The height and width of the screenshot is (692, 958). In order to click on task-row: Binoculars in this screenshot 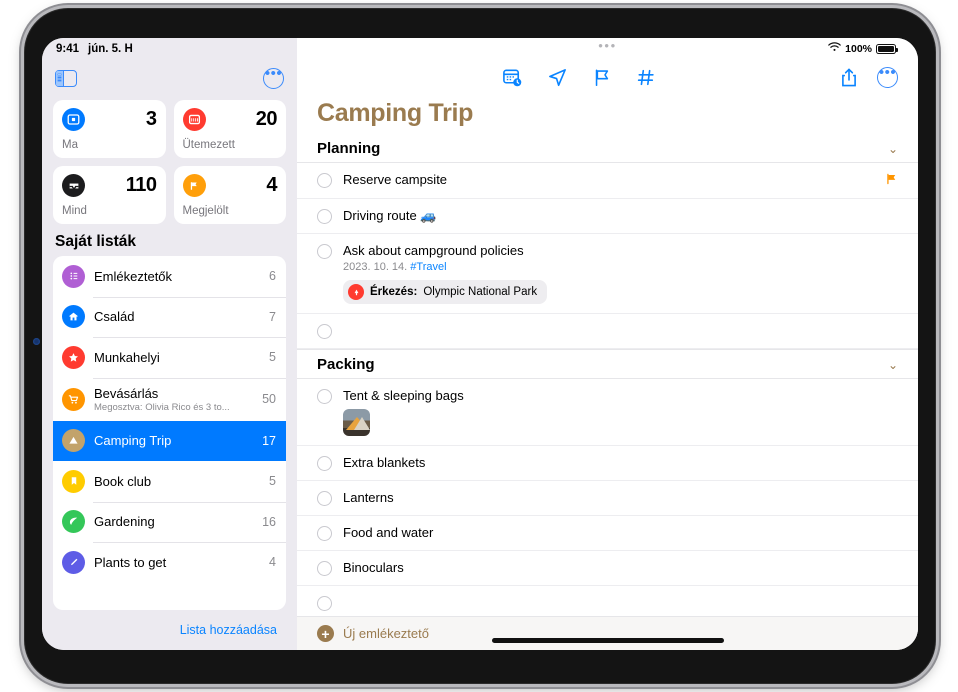, I will do `click(607, 569)`.